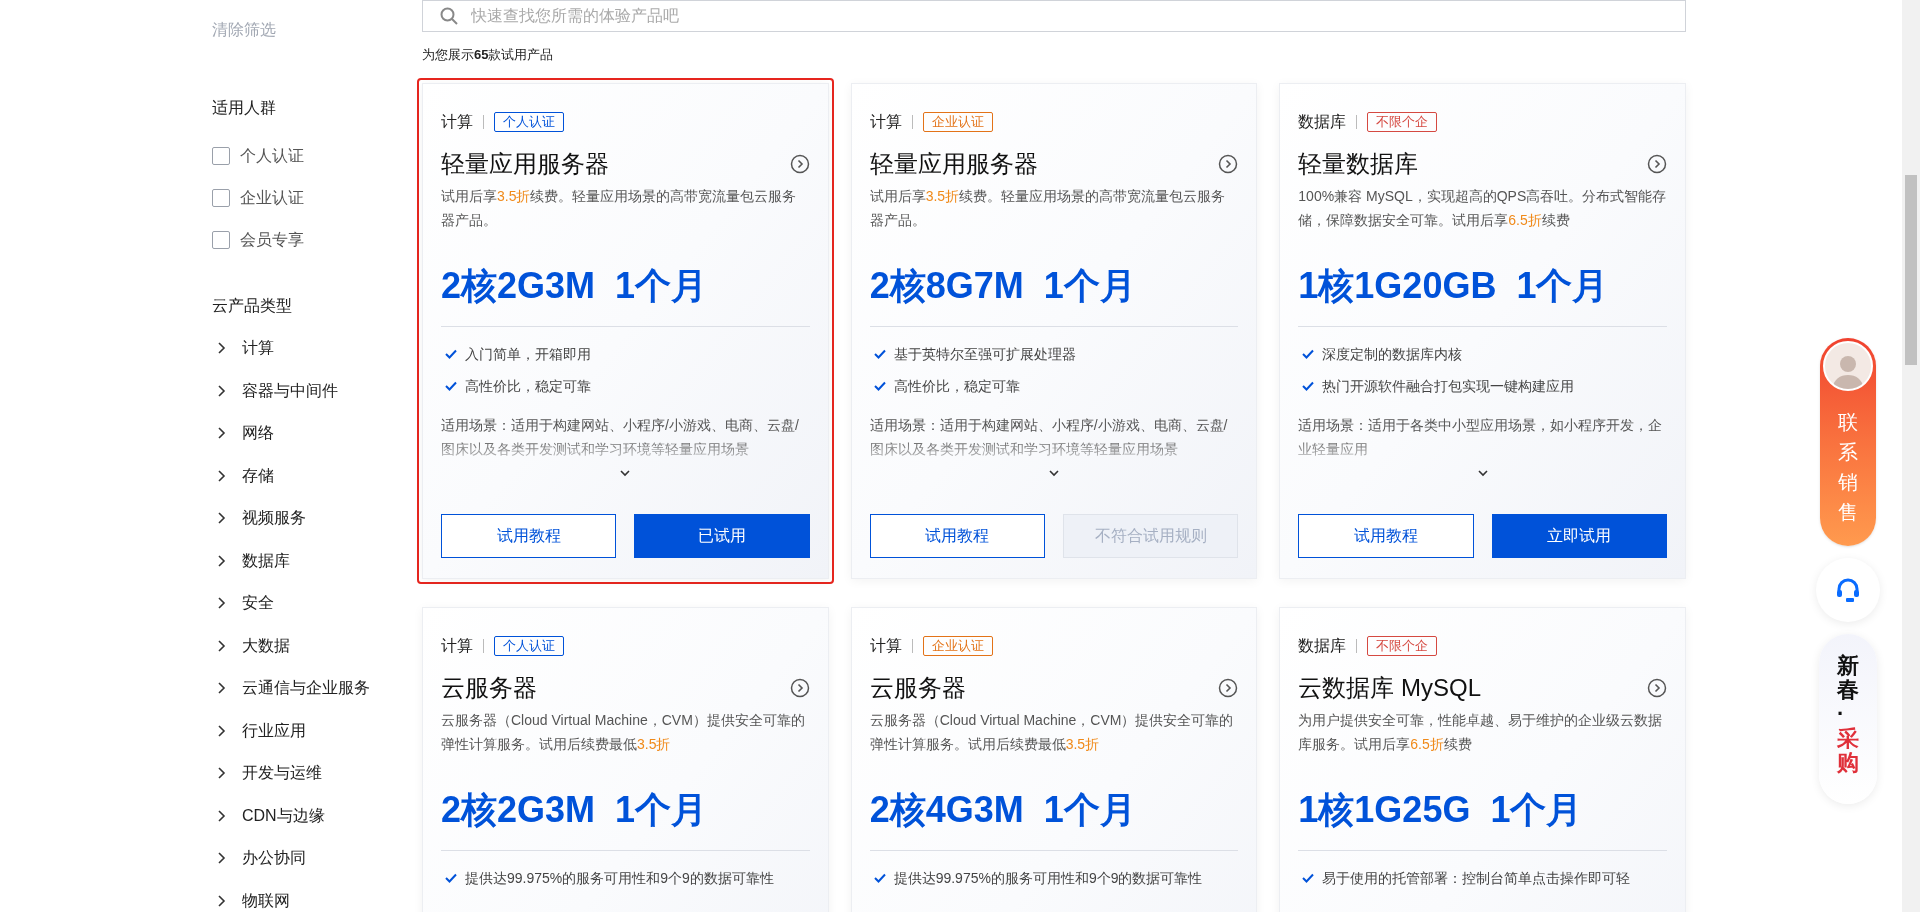 The width and height of the screenshot is (1920, 912). What do you see at coordinates (623, 732) in the screenshot?
I see `product-description: 云服务器（Cloud Virtual Machine，CVM）提供安全可靠的弹性计算服务。试用后续费最低3.5折` at bounding box center [623, 732].